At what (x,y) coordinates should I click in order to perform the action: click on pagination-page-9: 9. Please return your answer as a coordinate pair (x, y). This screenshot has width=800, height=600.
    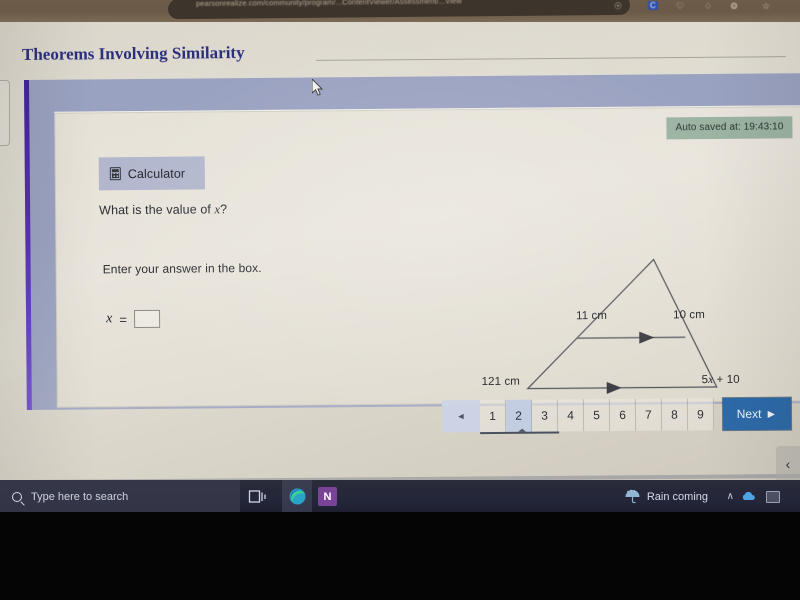
    Looking at the image, I should click on (701, 414).